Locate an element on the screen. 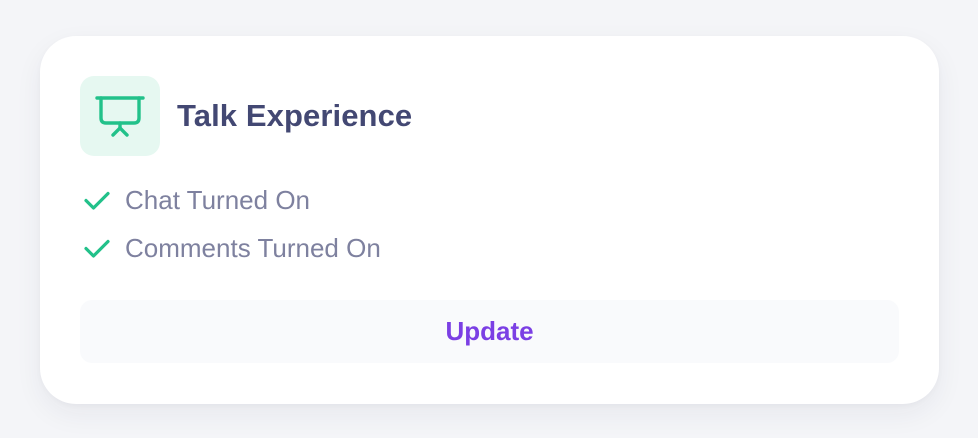 Image resolution: width=978 pixels, height=438 pixels. presentation-icon-tile is located at coordinates (120, 116).